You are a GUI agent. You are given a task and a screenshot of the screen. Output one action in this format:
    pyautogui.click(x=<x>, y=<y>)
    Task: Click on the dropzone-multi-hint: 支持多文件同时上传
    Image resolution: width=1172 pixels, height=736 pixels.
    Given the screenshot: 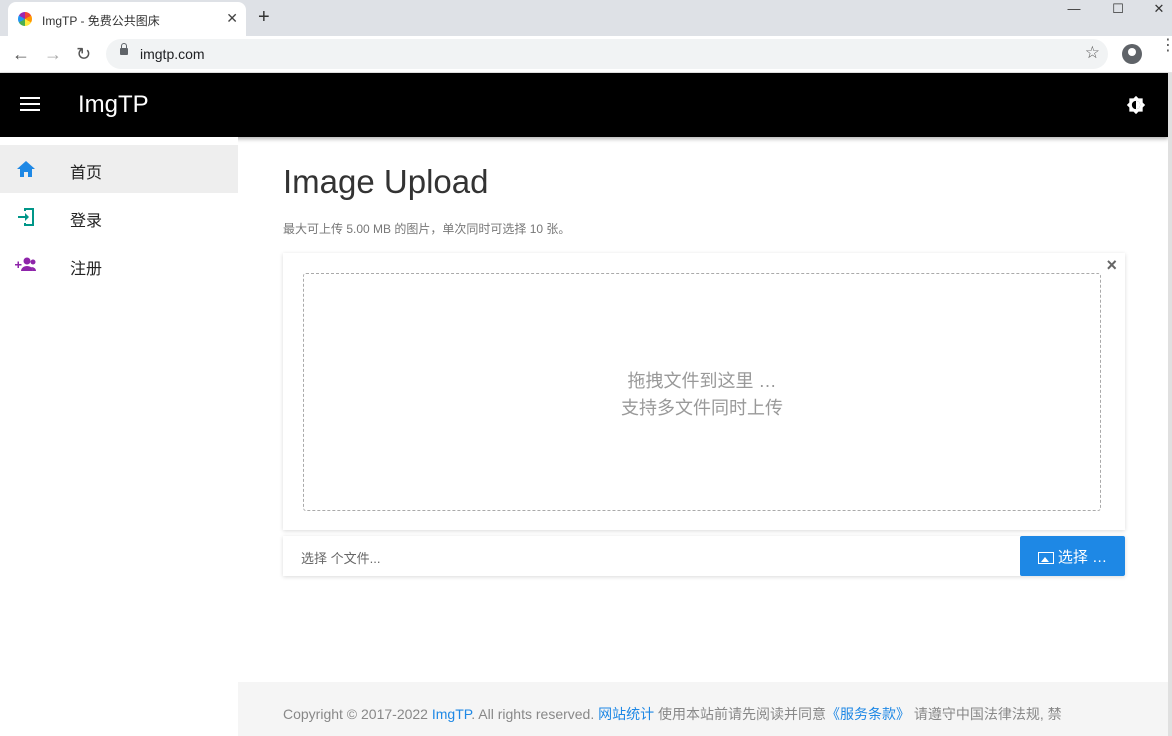 What is the action you would take?
    pyautogui.click(x=702, y=408)
    